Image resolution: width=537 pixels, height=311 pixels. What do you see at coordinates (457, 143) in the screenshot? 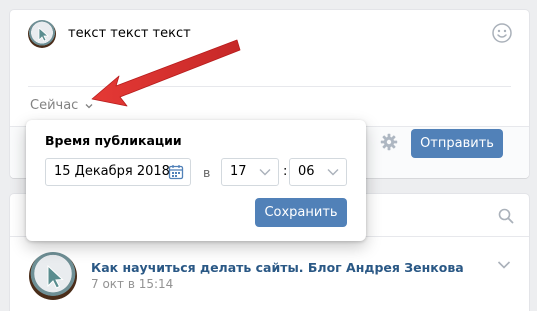
I see `send-button: Отправить` at bounding box center [457, 143].